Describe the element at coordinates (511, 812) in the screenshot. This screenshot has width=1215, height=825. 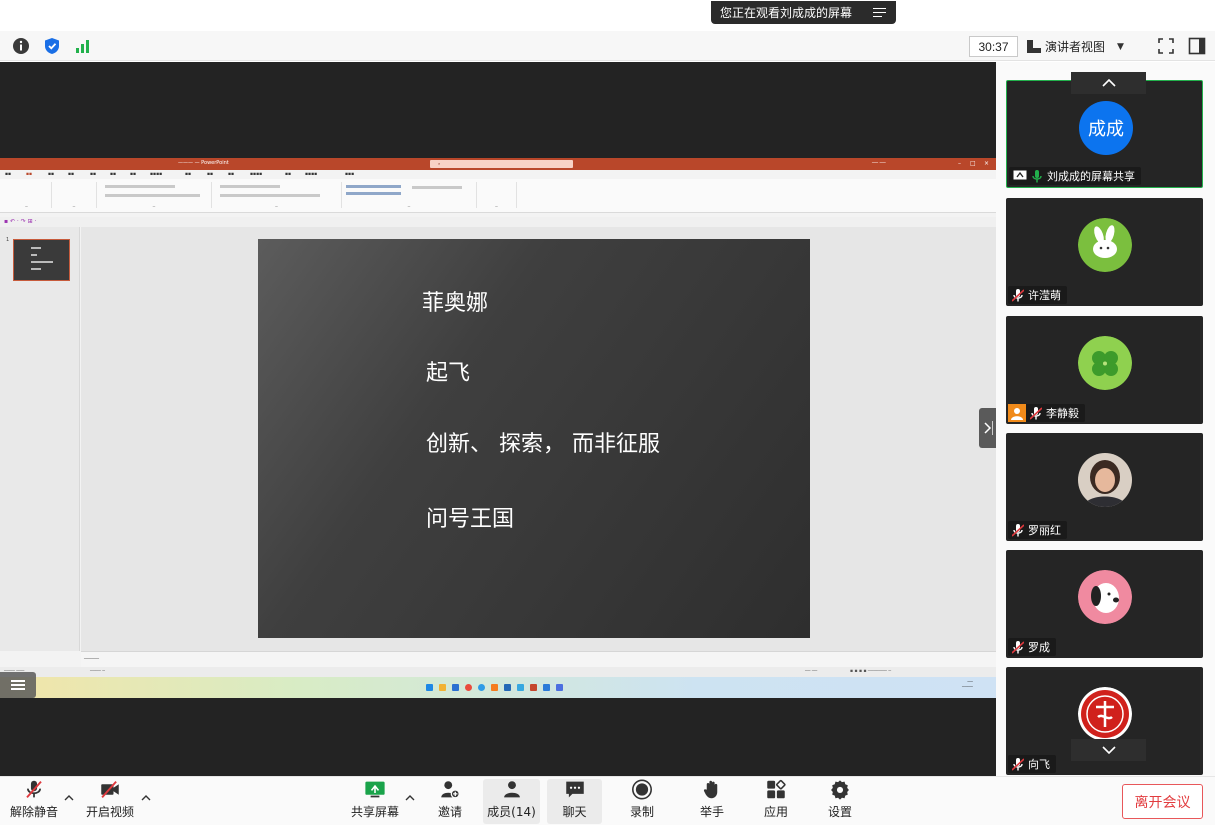
I see `members-label: 成员(14)` at that location.